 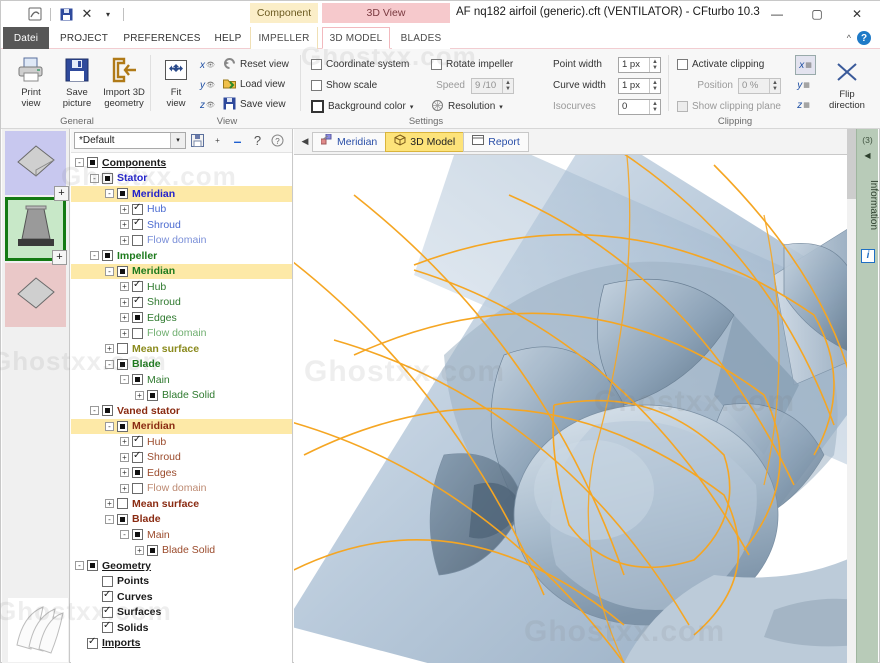 I want to click on impeller-component-thumb: +, so click(x=36, y=231).